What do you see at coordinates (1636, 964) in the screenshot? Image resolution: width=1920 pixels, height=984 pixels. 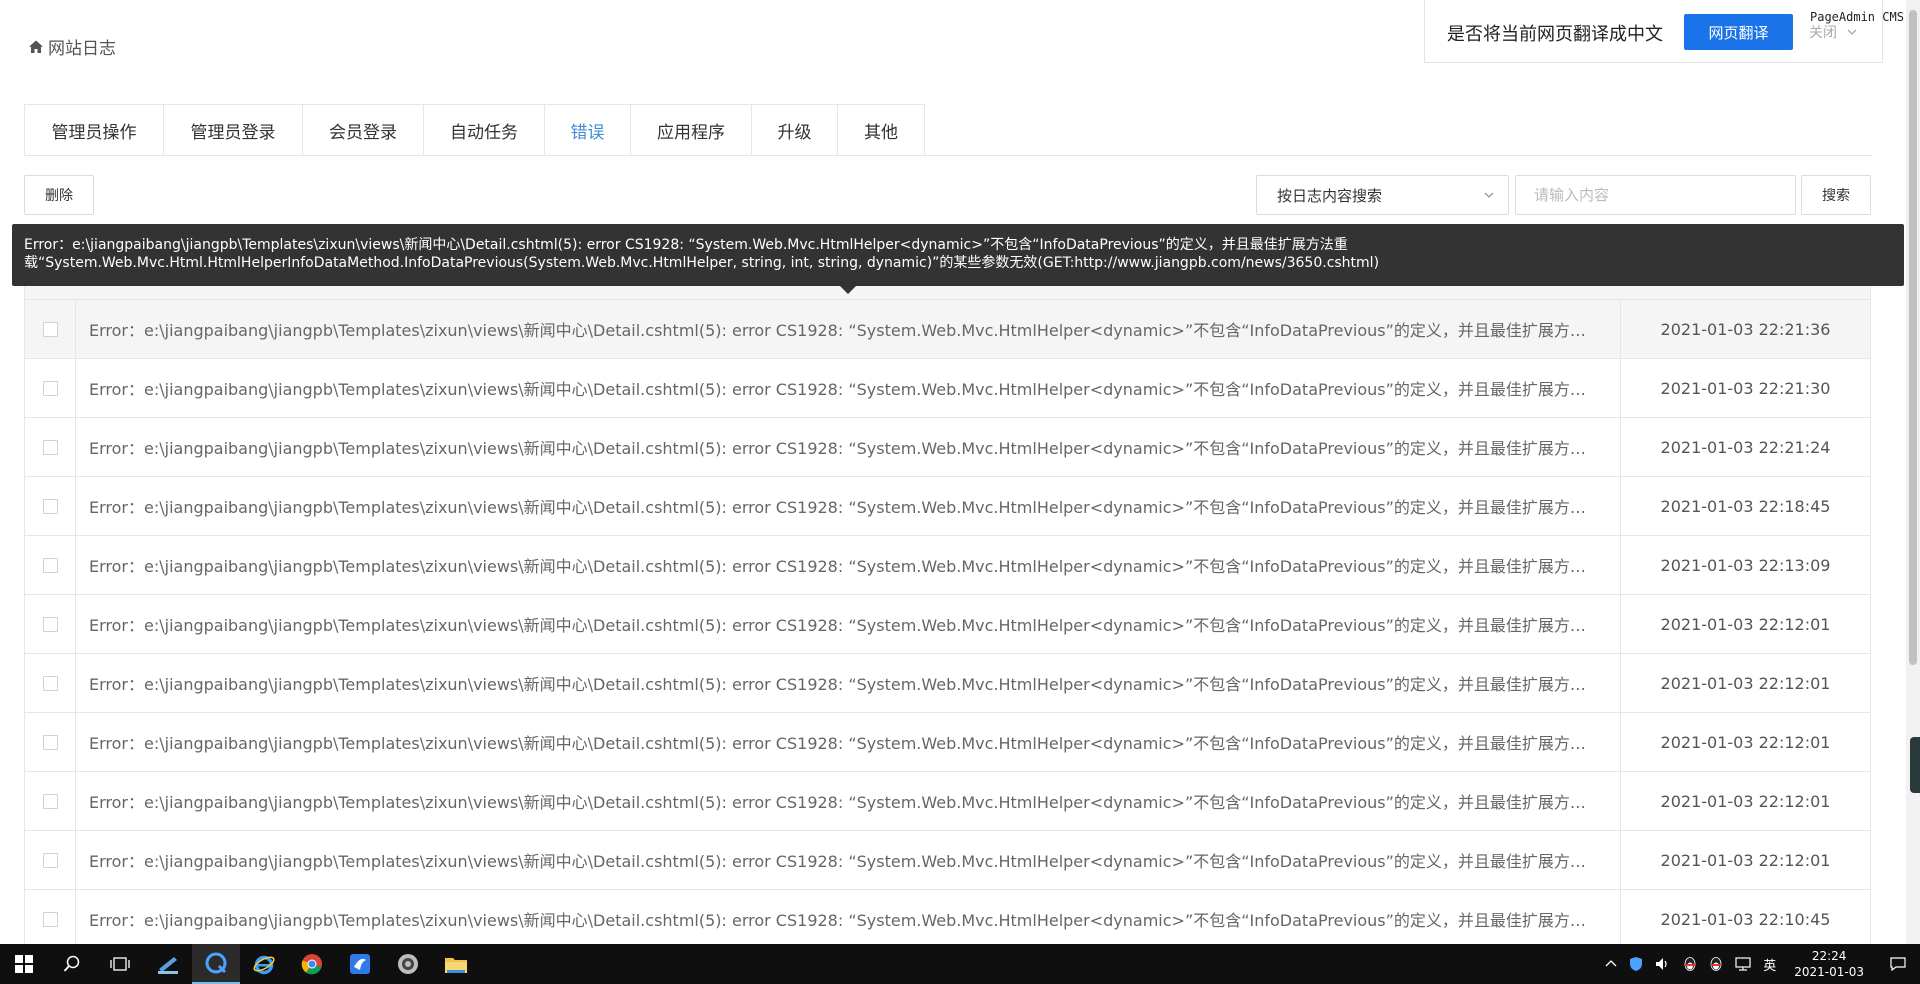 I see `shield-icon` at bounding box center [1636, 964].